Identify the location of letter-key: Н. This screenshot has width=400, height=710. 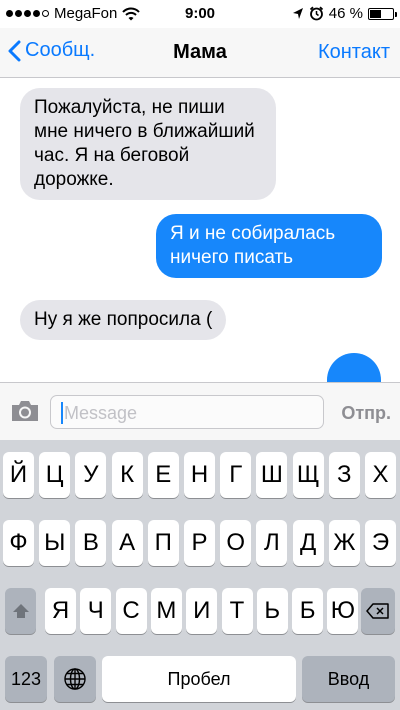
(199, 475).